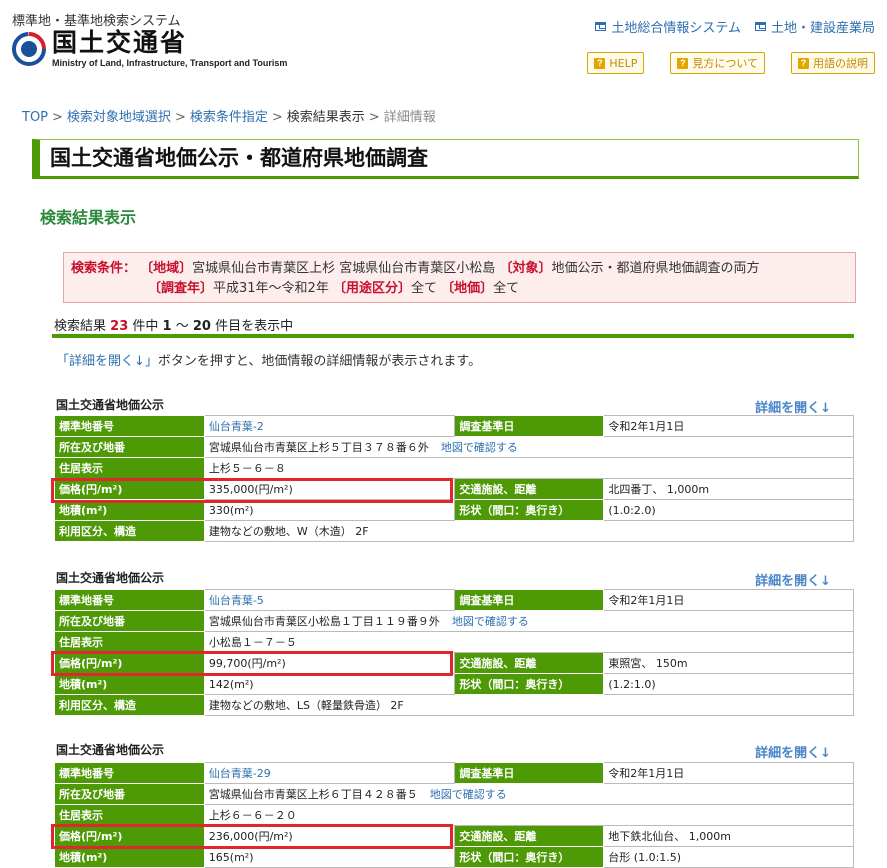 Image resolution: width=887 pixels, height=868 pixels. What do you see at coordinates (728, 836) in the screenshot?
I see `transport: 地下鉄北仙台、 1,000m` at bounding box center [728, 836].